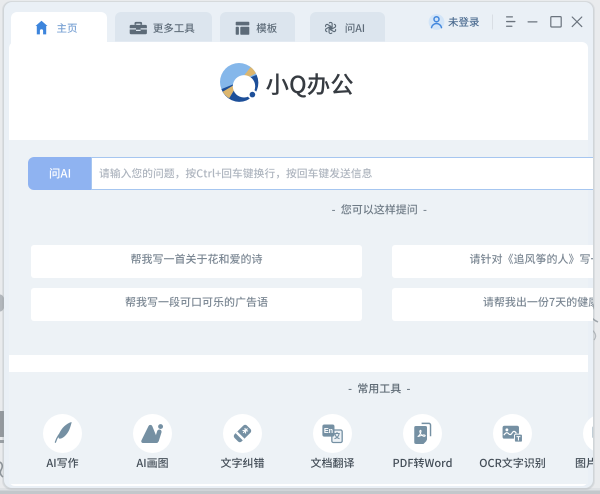 This screenshot has height=494, width=600. Describe the element at coordinates (328, 430) in the screenshot. I see `svg-text: En` at that location.